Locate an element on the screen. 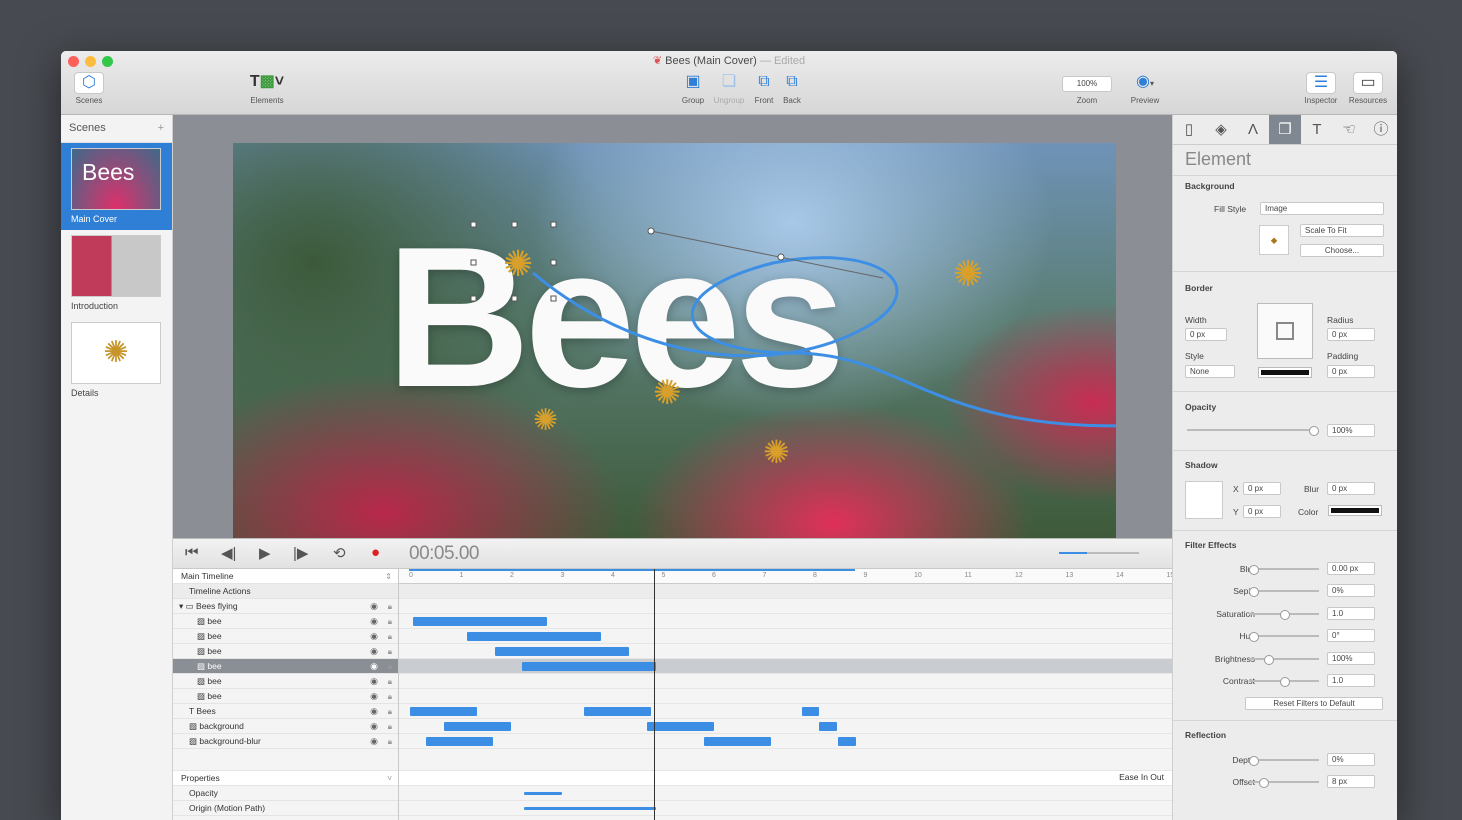 This screenshot has width=1462, height=820. layer-row: ▨ background-blur ◉ 🔒︎ is located at coordinates (285, 741).